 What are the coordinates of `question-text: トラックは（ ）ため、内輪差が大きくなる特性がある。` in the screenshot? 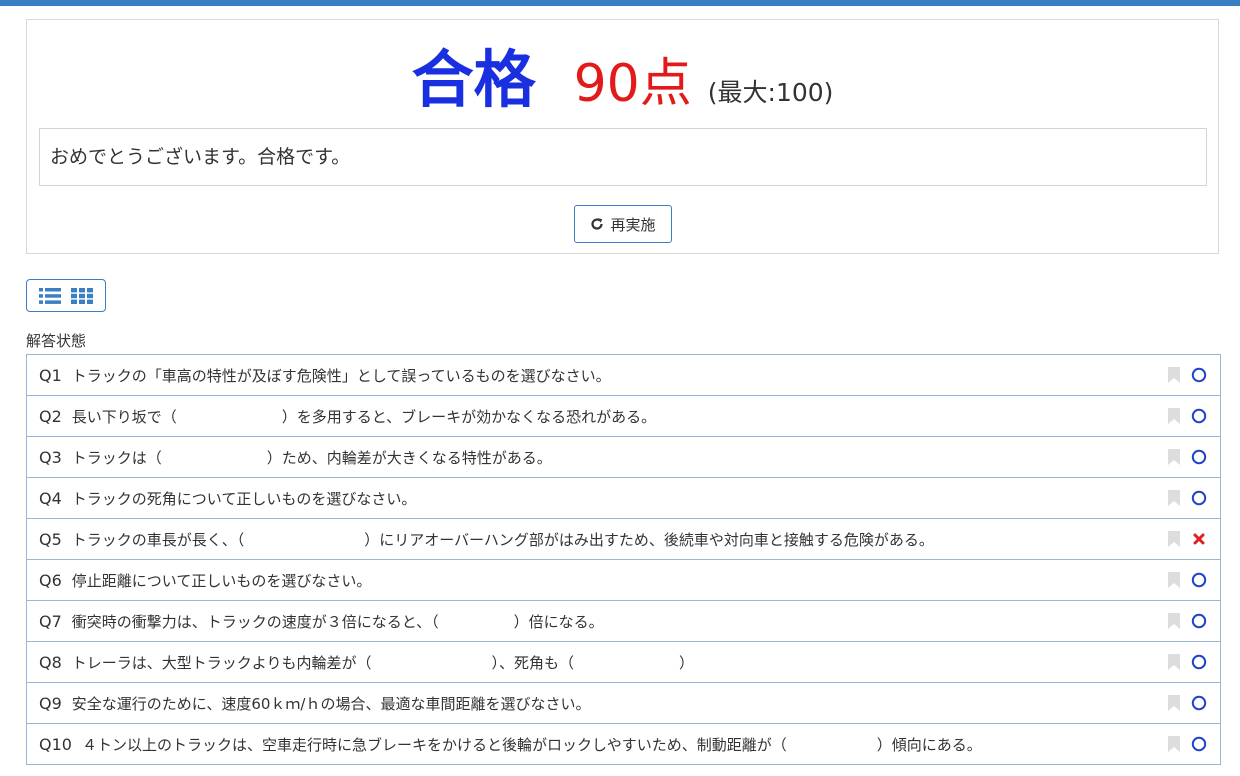 It's located at (311, 457).